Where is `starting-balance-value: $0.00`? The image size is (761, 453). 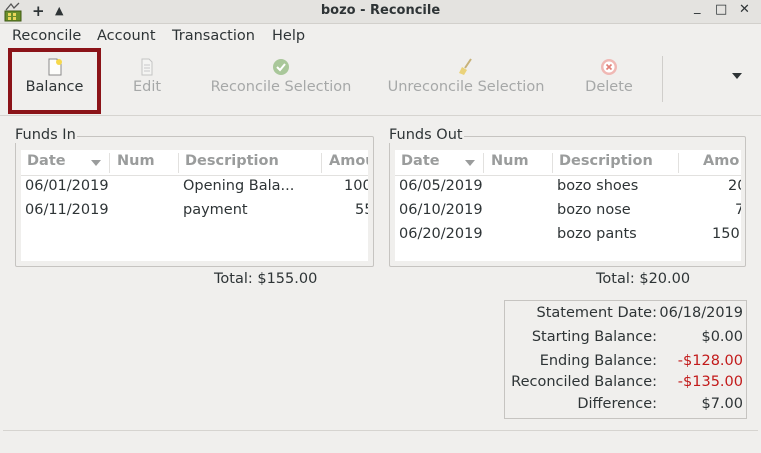
starting-balance-value: $0.00 is located at coordinates (722, 337).